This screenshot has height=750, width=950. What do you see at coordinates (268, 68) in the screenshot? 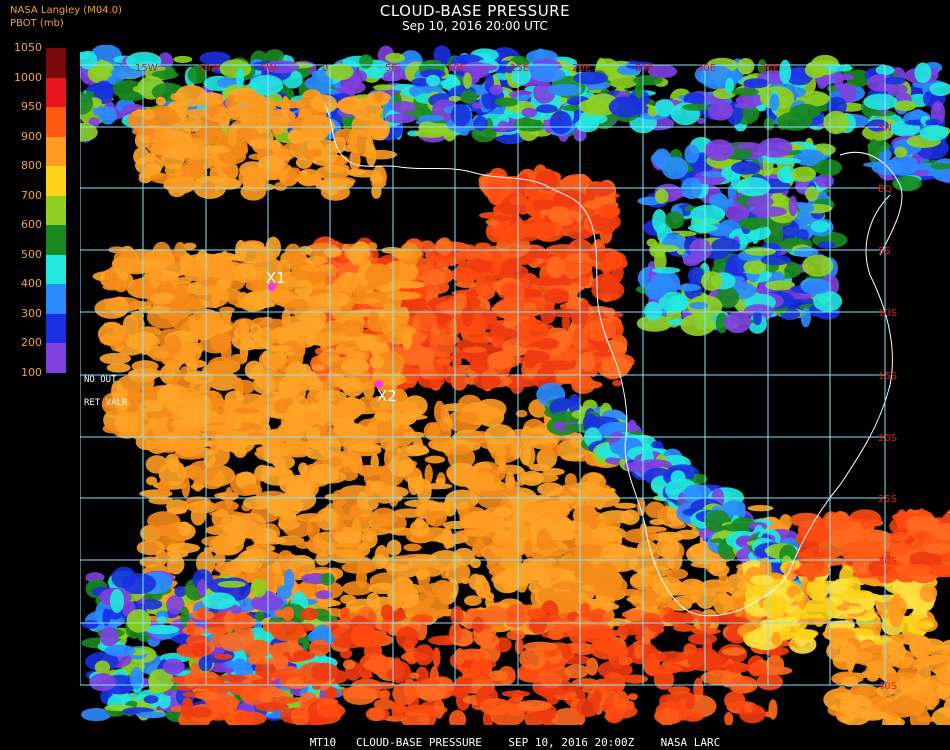
I see `lon-label: 5W` at bounding box center [268, 68].